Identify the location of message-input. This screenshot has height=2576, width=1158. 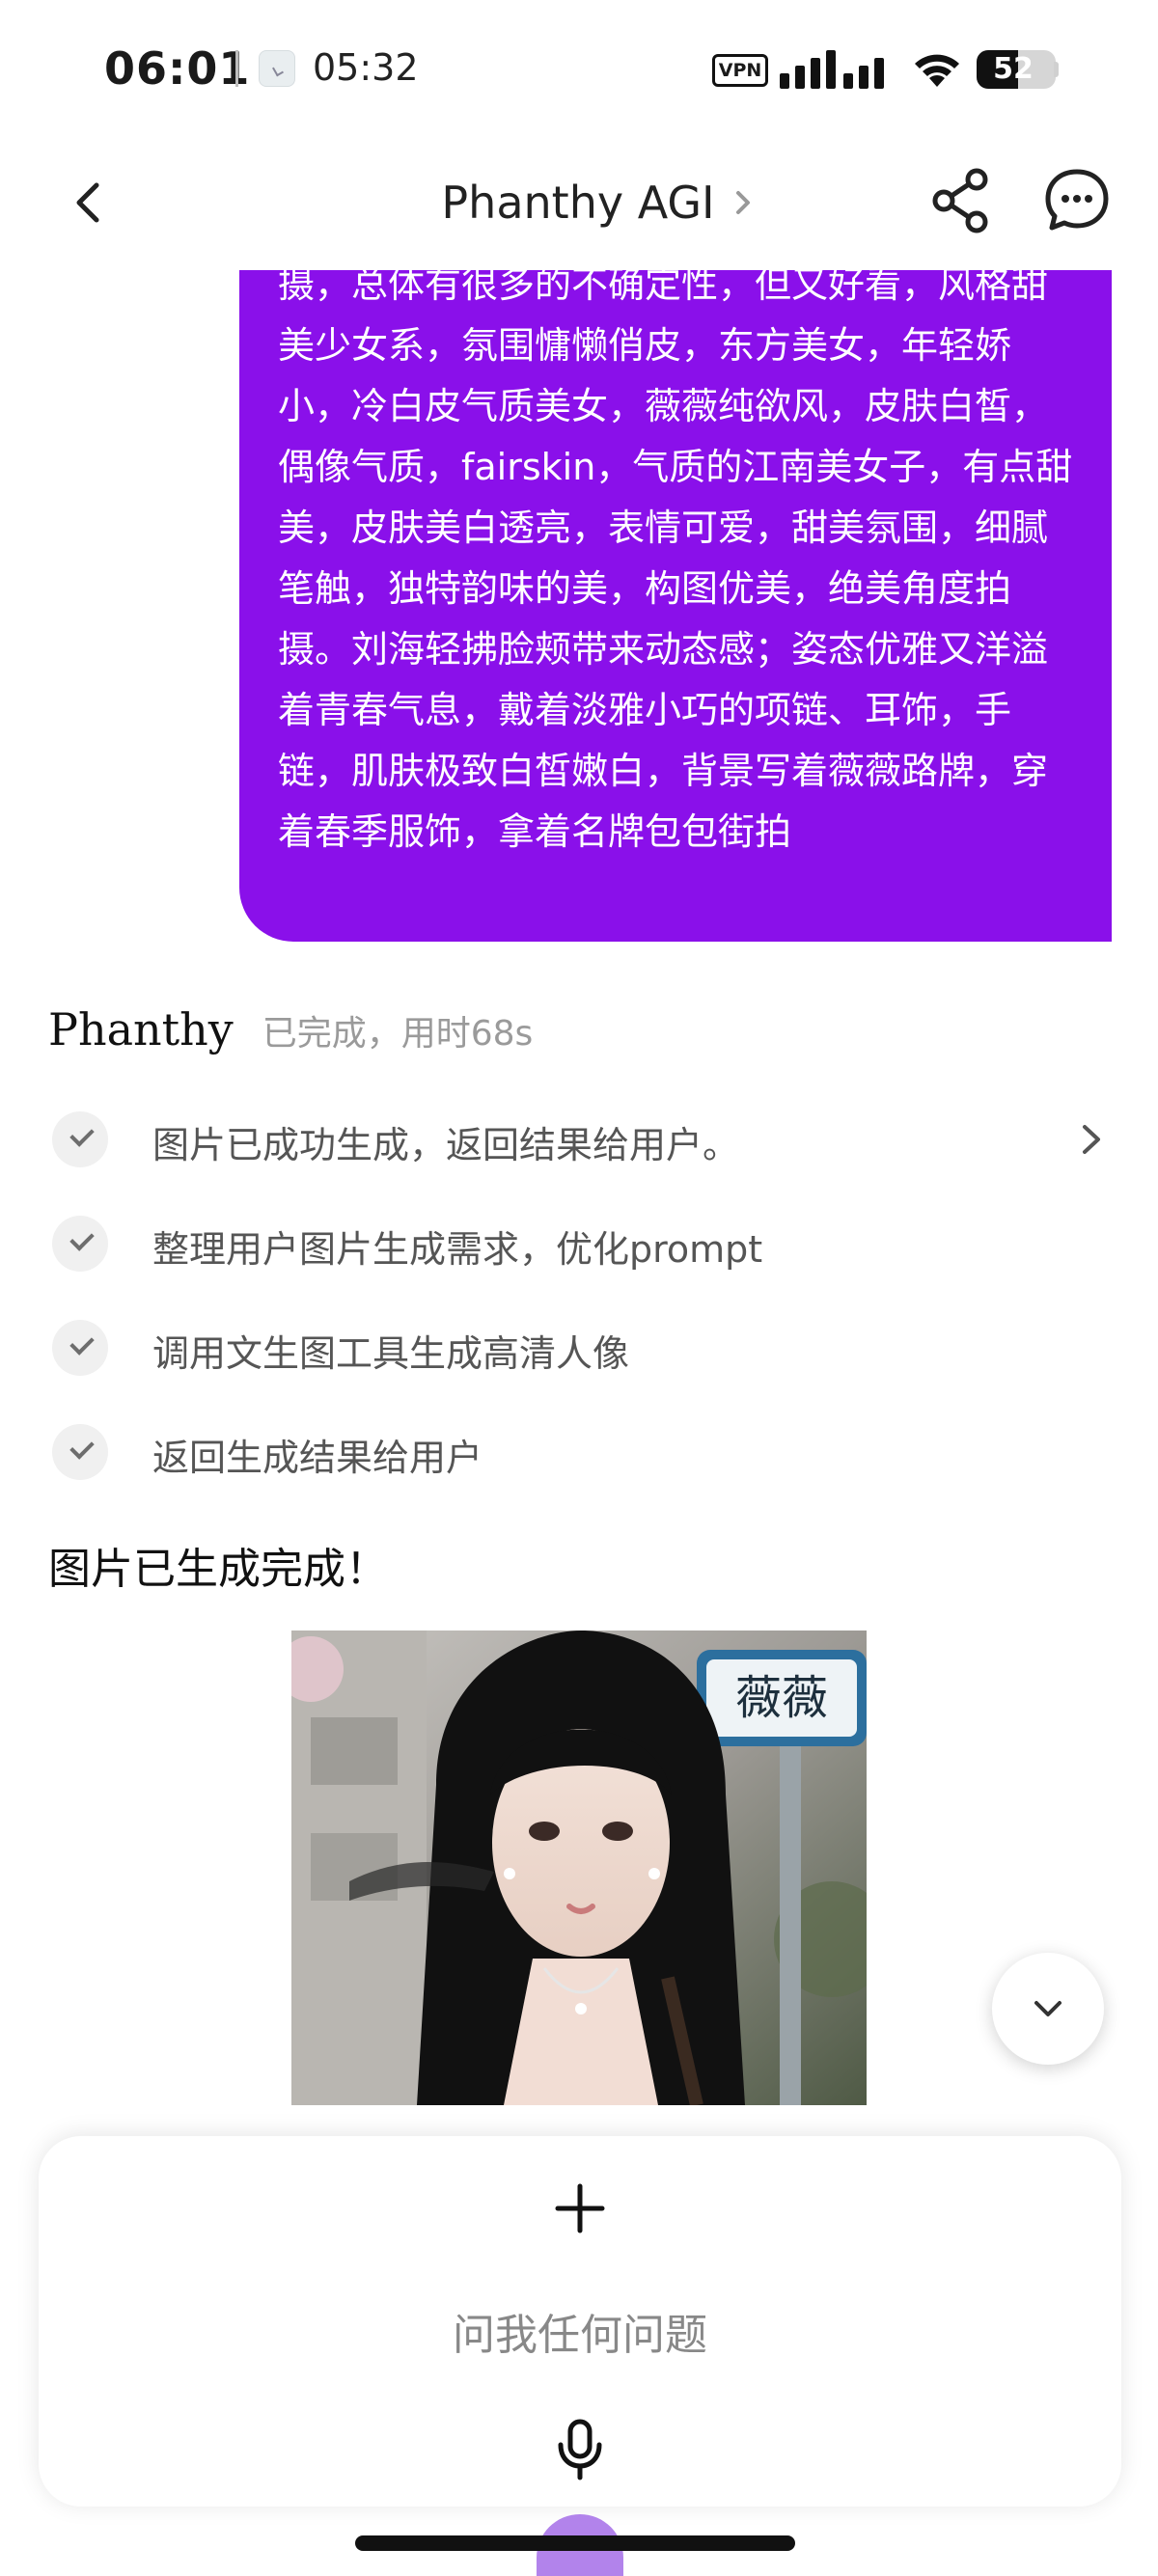
(580, 2334).